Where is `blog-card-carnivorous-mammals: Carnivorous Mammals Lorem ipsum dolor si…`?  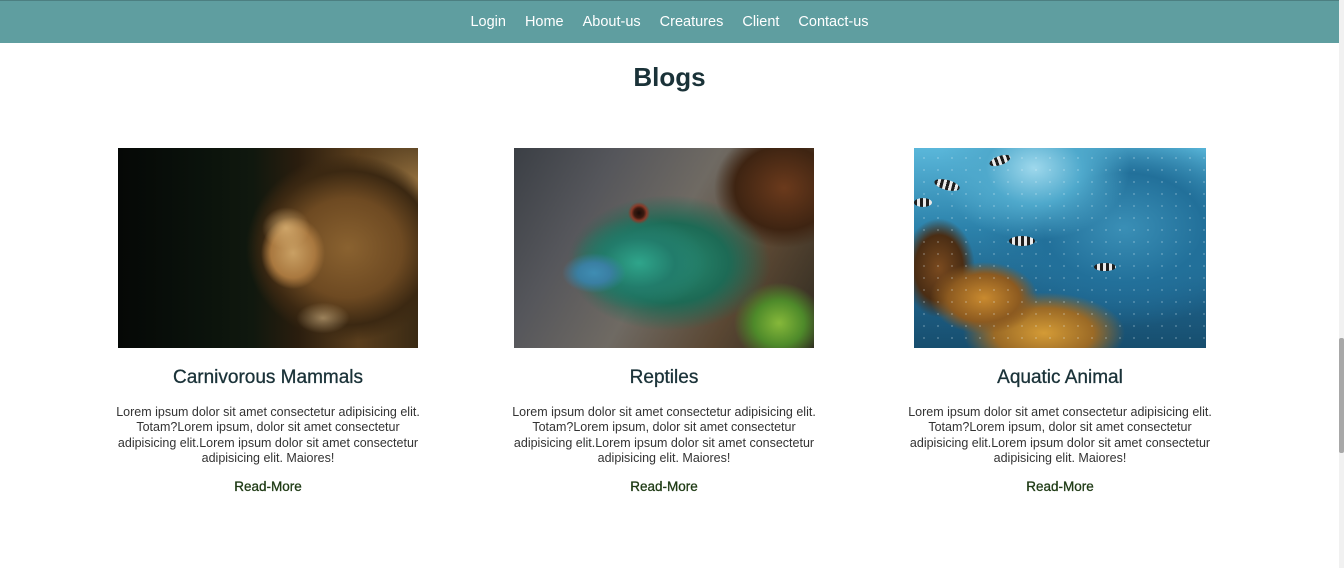 blog-card-carnivorous-mammals: Carnivorous Mammals Lorem ipsum dolor si… is located at coordinates (268, 321).